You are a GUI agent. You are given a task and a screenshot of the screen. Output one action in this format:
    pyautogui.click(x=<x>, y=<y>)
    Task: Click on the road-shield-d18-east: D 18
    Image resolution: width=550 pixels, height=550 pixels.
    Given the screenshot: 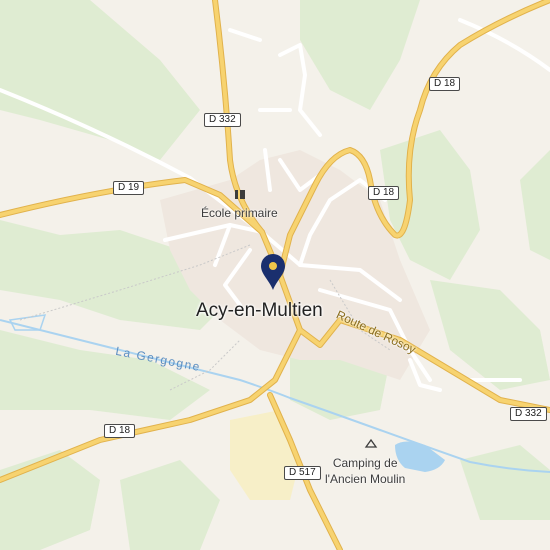 What is the action you would take?
    pyautogui.click(x=384, y=193)
    